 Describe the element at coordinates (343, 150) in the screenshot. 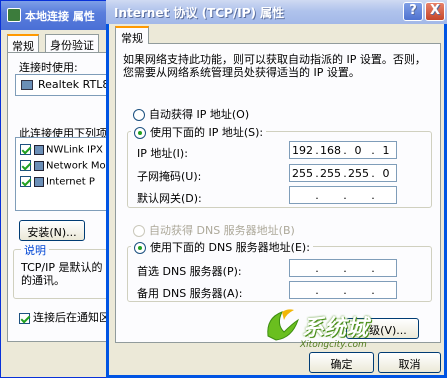

I see `ip-address-field: 192. 168. 0. 1` at that location.